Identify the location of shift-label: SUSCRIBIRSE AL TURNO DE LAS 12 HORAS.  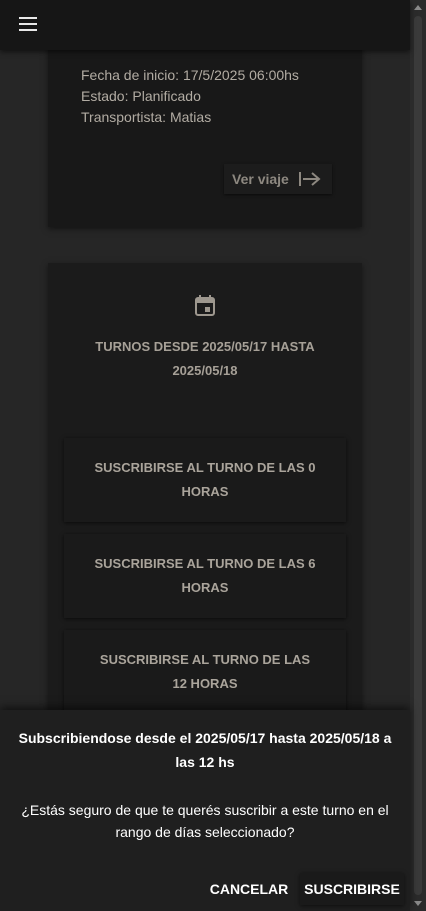
(205, 672).